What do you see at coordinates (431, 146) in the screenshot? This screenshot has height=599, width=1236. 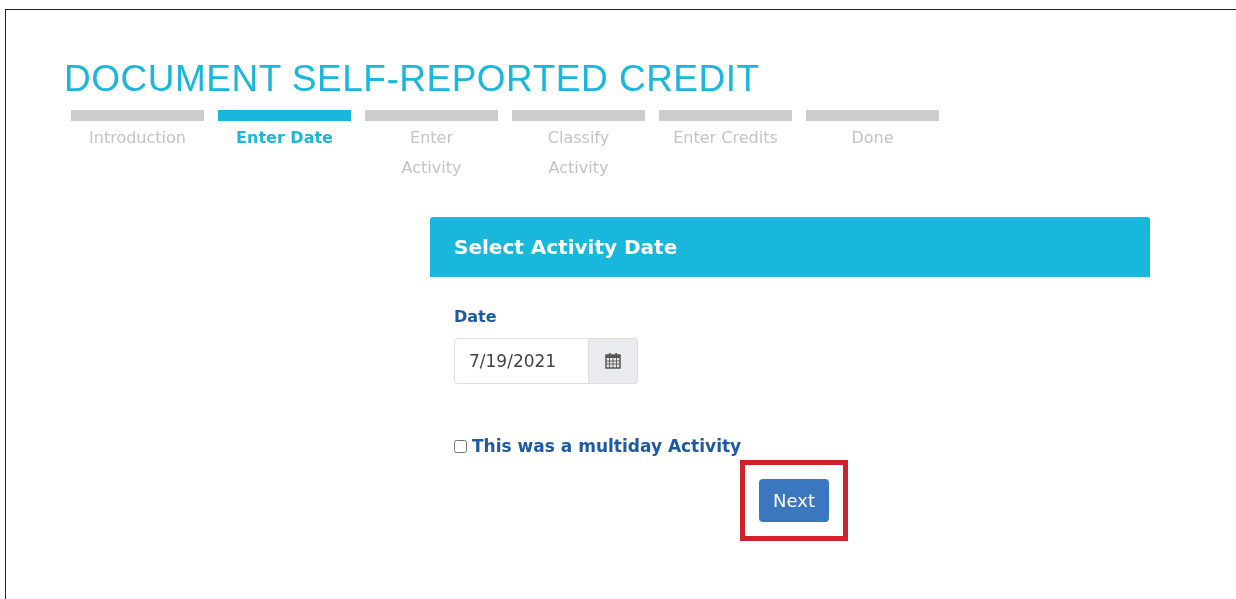 I see `step-tab: Enter Activity` at bounding box center [431, 146].